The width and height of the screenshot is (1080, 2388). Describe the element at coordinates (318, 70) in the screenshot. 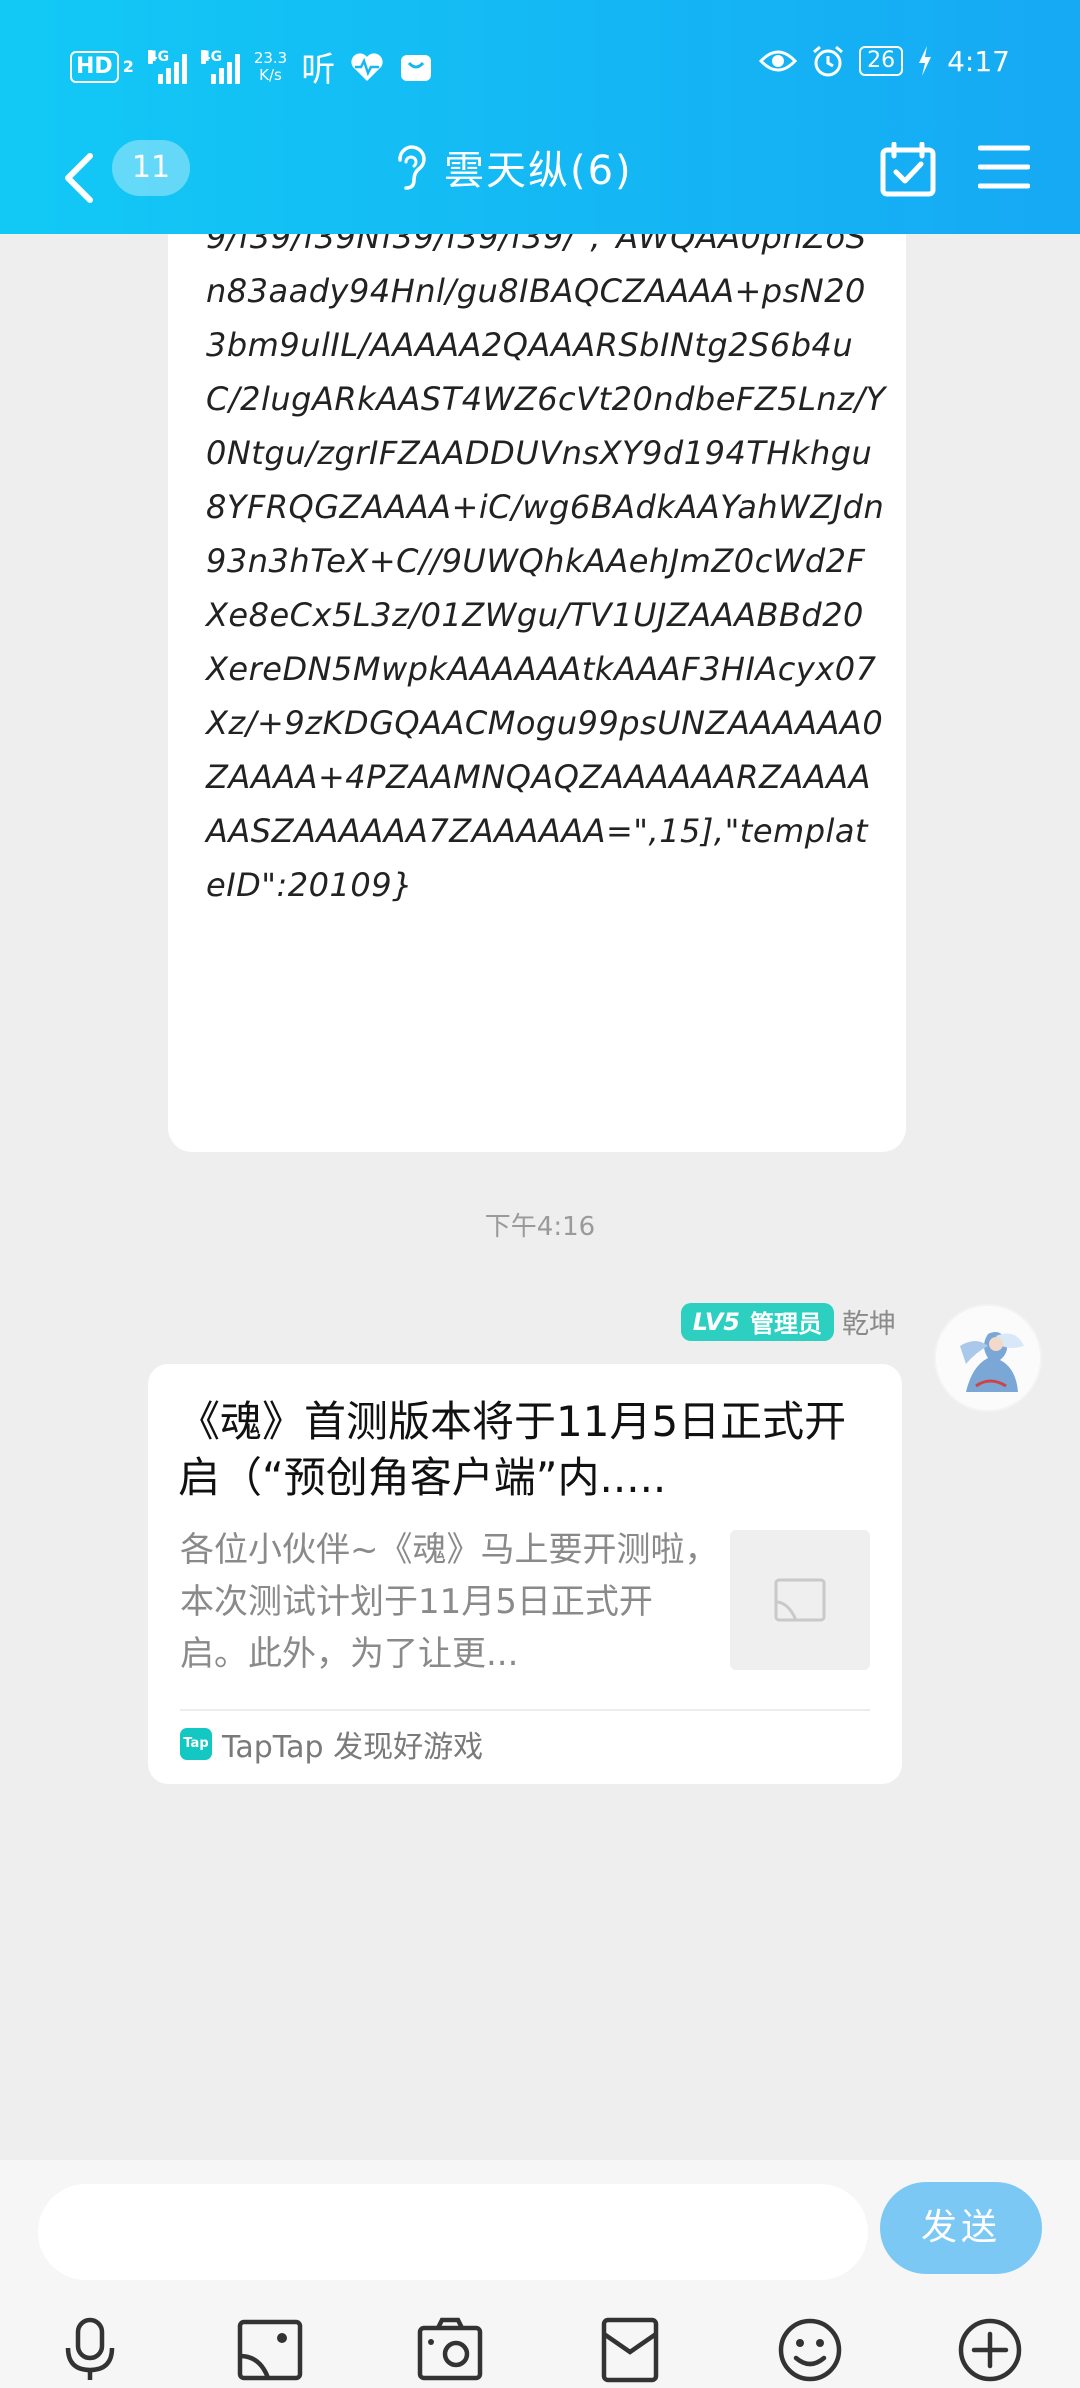

I see `app-glyph: 听` at that location.